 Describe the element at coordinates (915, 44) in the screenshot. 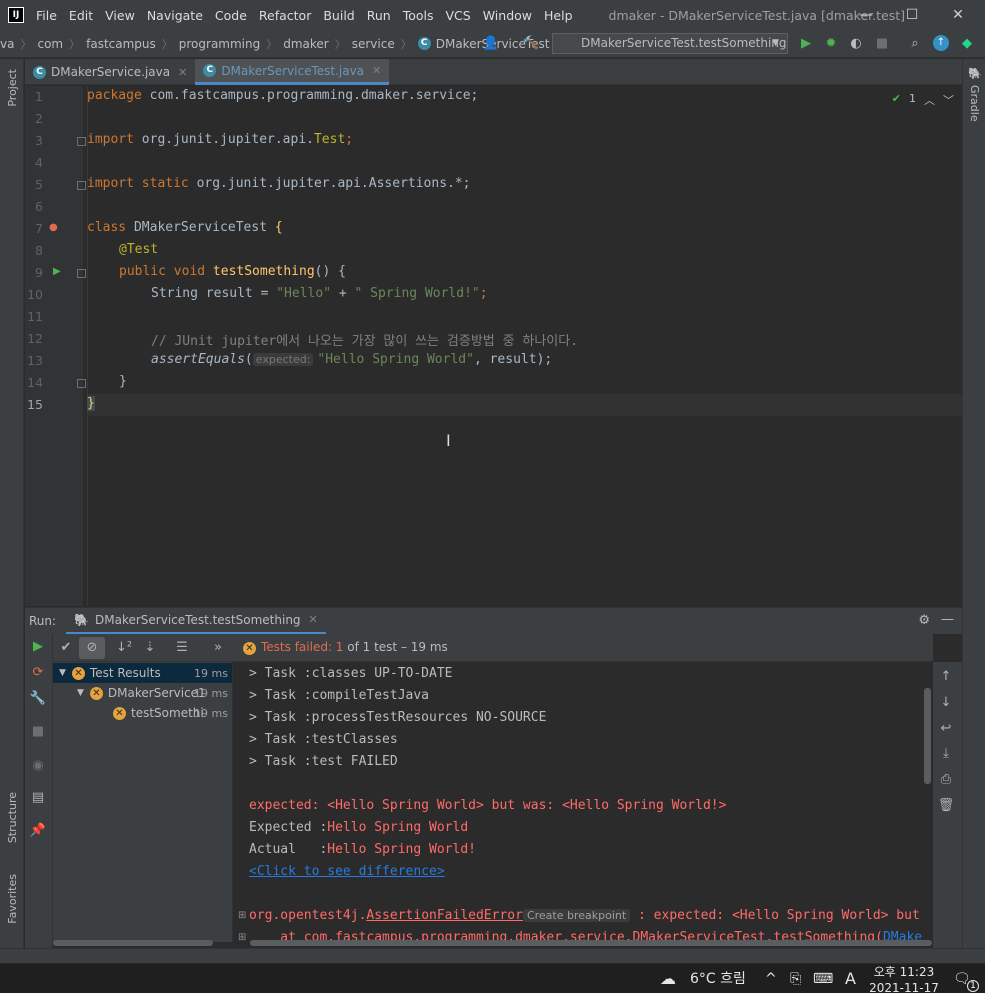

I see `search-icon: ⌕` at that location.